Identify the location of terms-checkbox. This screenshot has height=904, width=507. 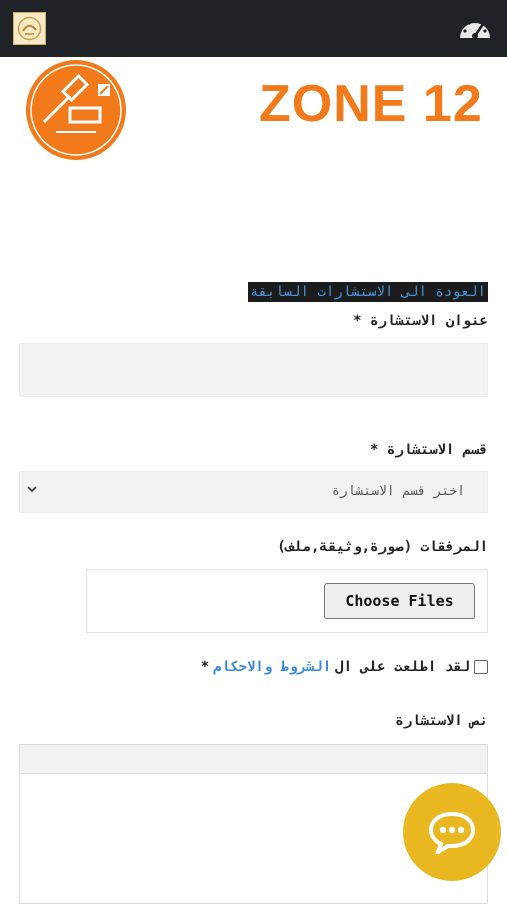
(481, 667).